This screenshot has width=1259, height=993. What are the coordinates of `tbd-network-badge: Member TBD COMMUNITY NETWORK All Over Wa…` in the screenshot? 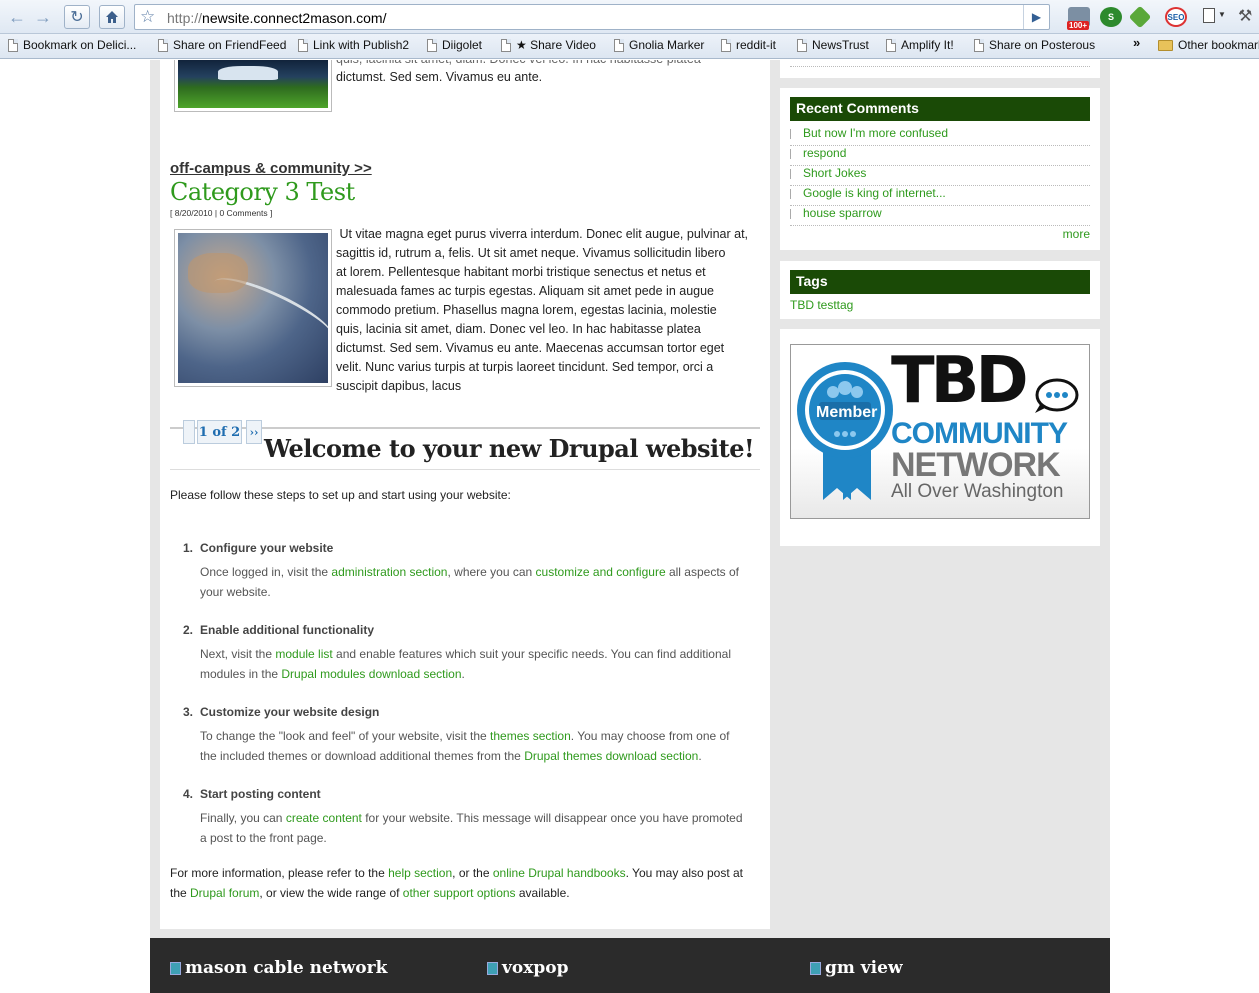 It's located at (940, 431).